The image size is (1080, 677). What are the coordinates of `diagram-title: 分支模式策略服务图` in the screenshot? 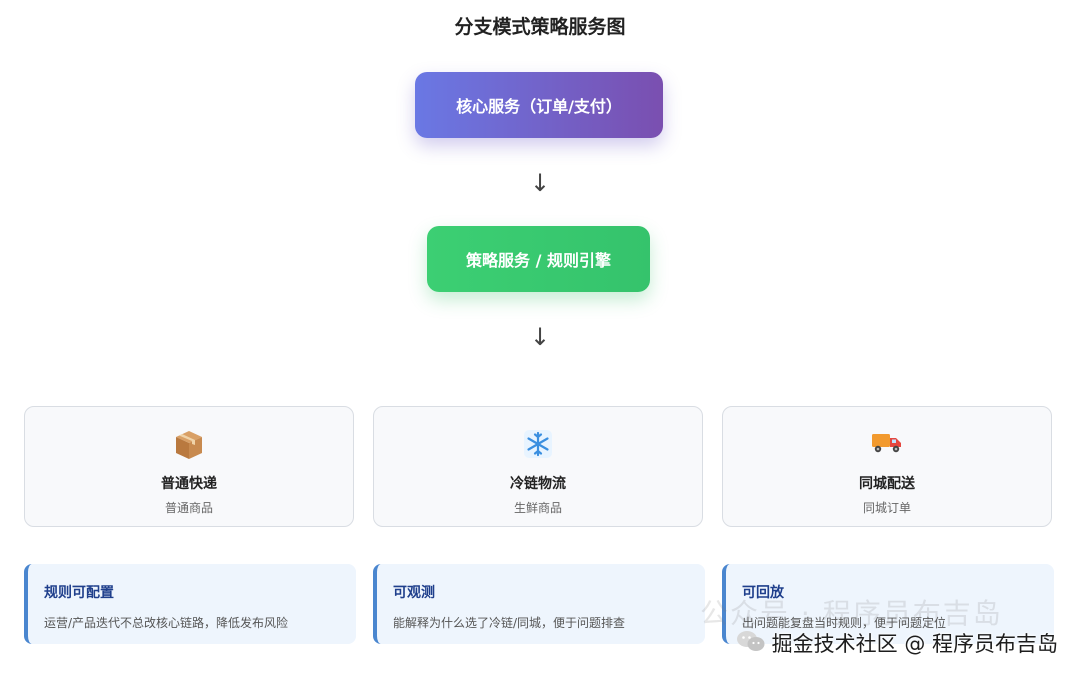 It's located at (540, 27).